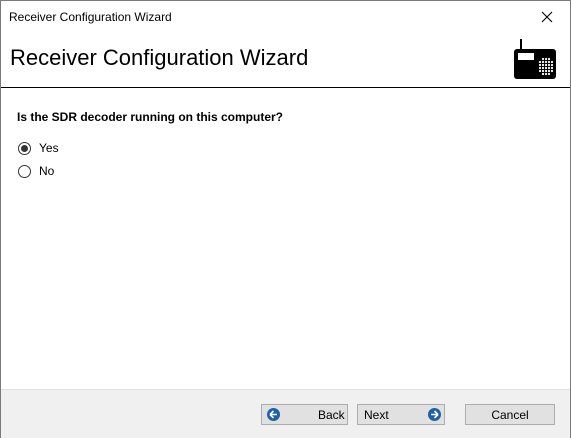  I want to click on next-label: Next, so click(376, 415).